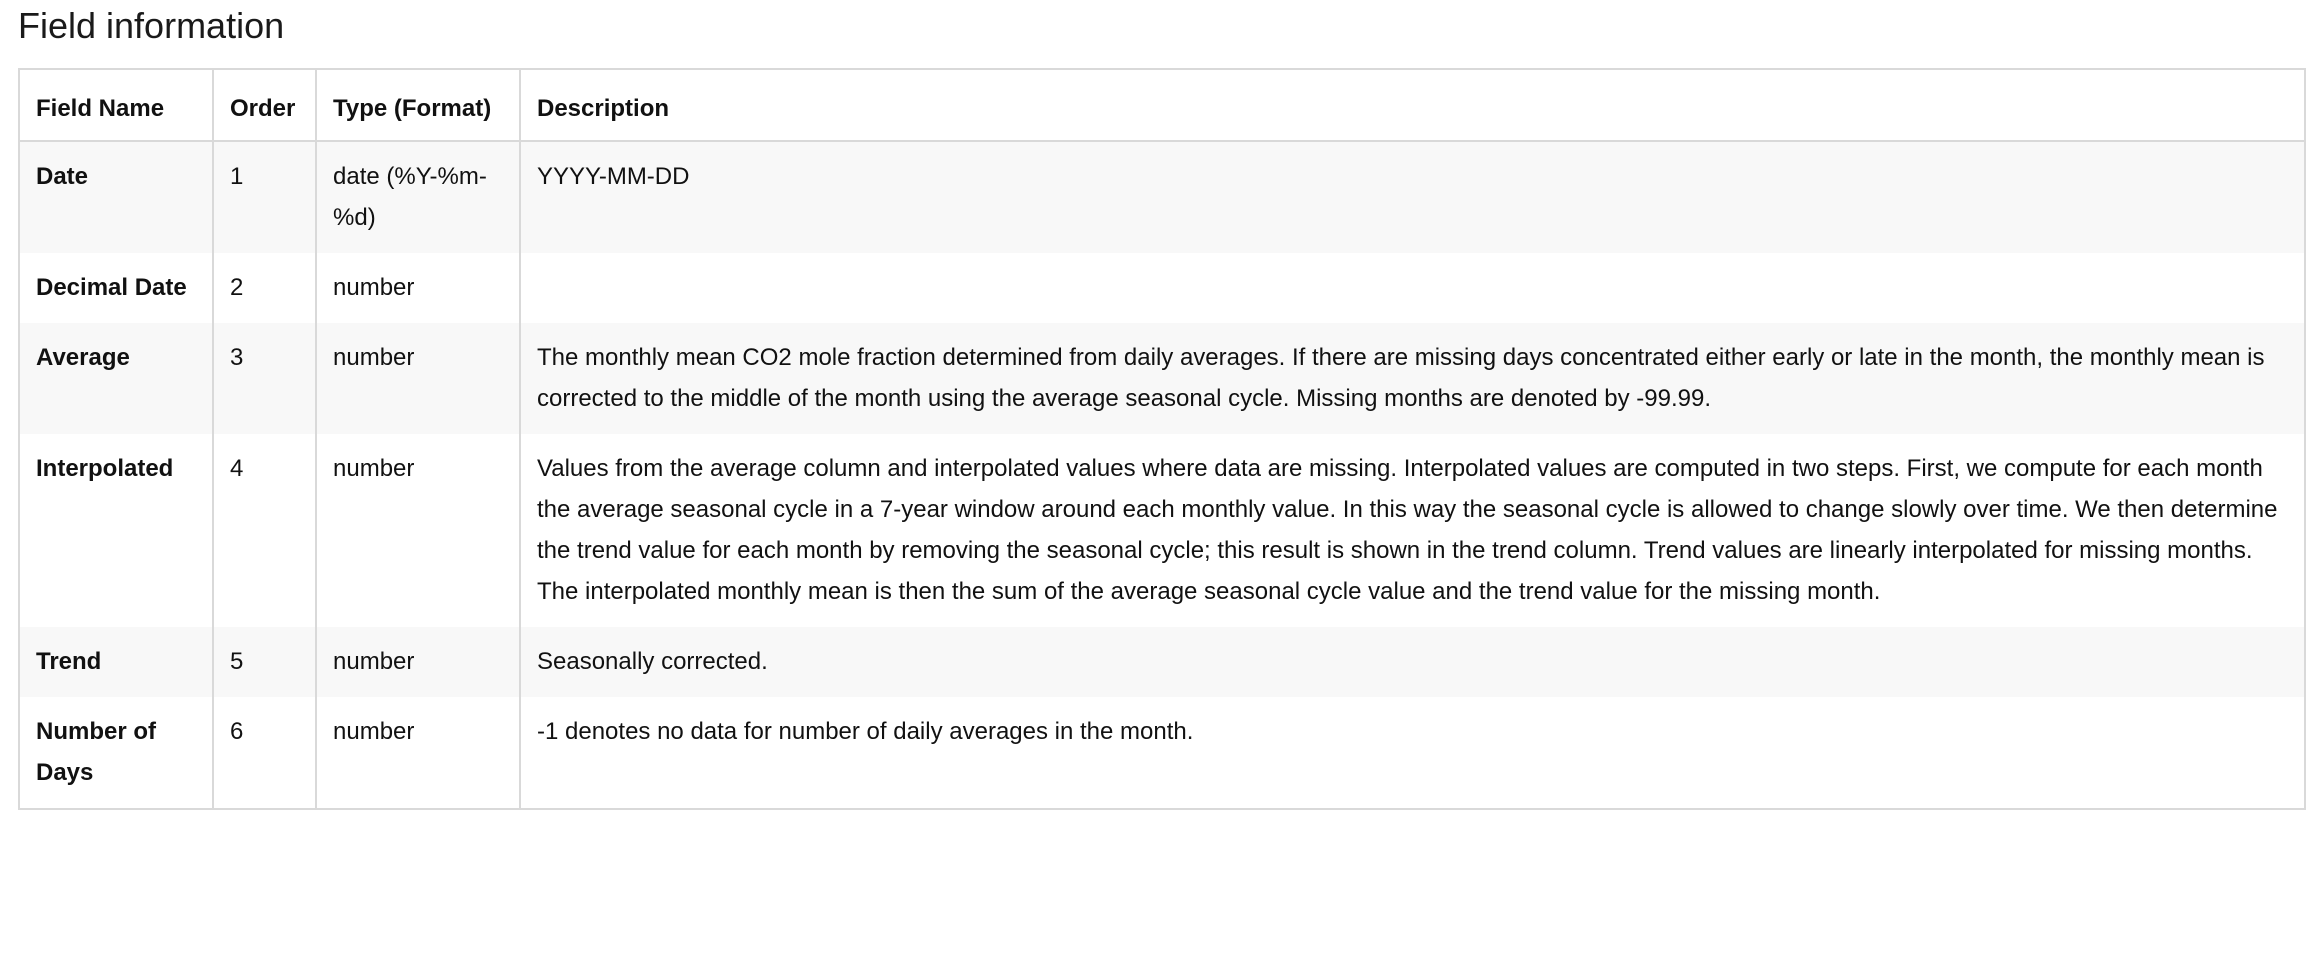 This screenshot has height=974, width=2320. I want to click on order-cell: 1, so click(264, 197).